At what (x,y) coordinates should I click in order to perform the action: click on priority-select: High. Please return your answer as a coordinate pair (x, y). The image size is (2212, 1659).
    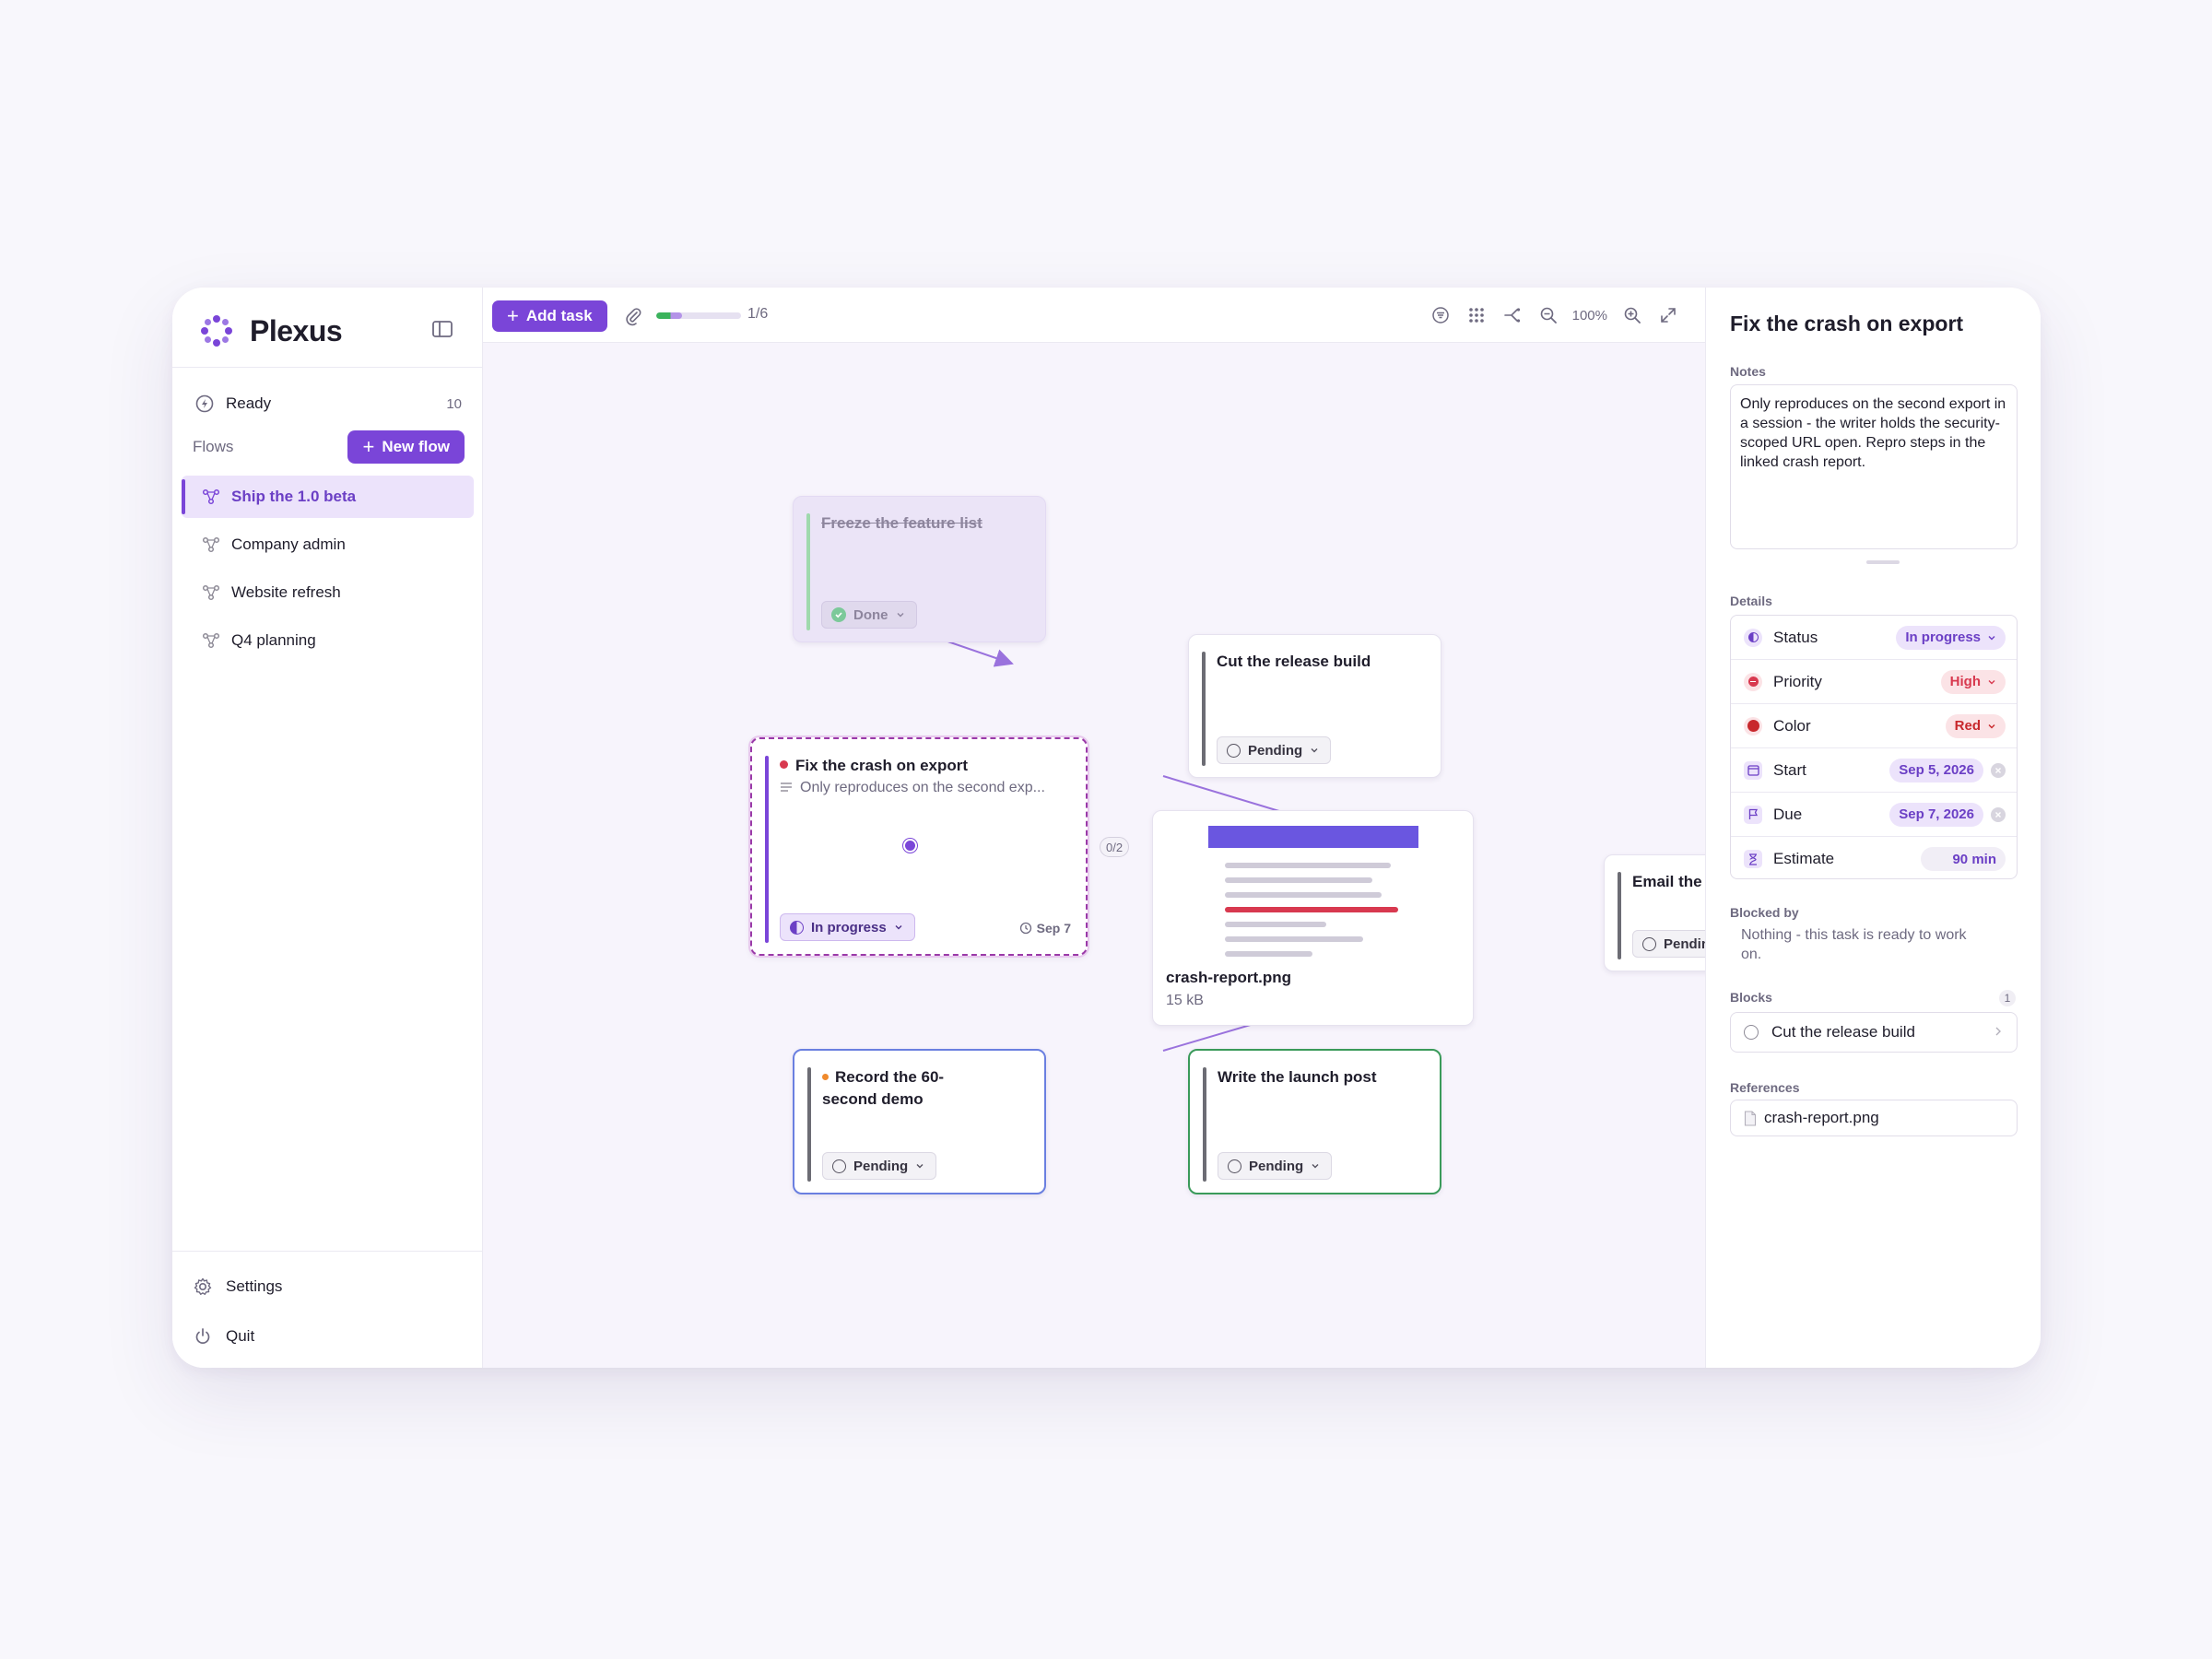
    Looking at the image, I should click on (1973, 681).